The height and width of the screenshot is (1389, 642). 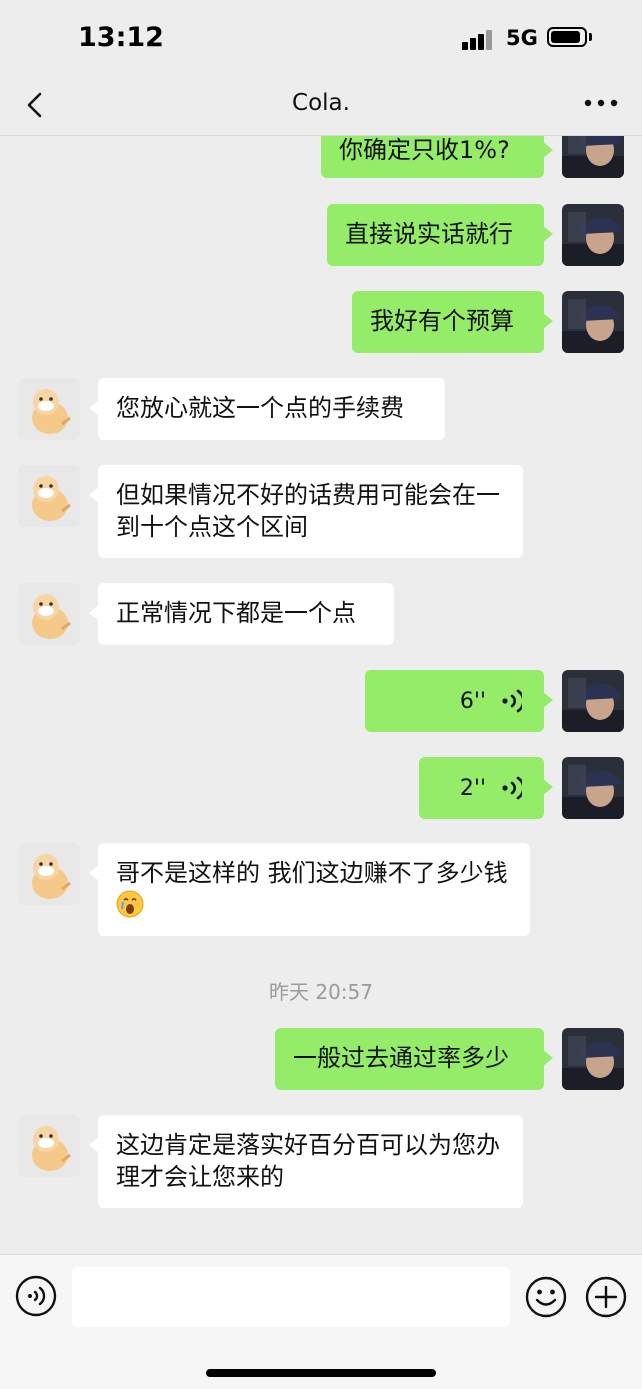 I want to click on cry-emoji-icon, so click(x=130, y=904).